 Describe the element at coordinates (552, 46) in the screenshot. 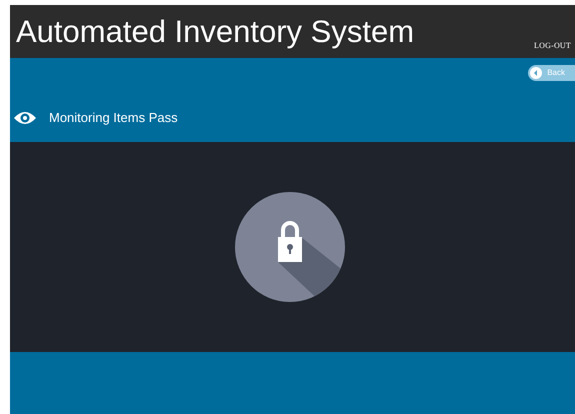

I see `logout-link: LOG-OUT` at that location.